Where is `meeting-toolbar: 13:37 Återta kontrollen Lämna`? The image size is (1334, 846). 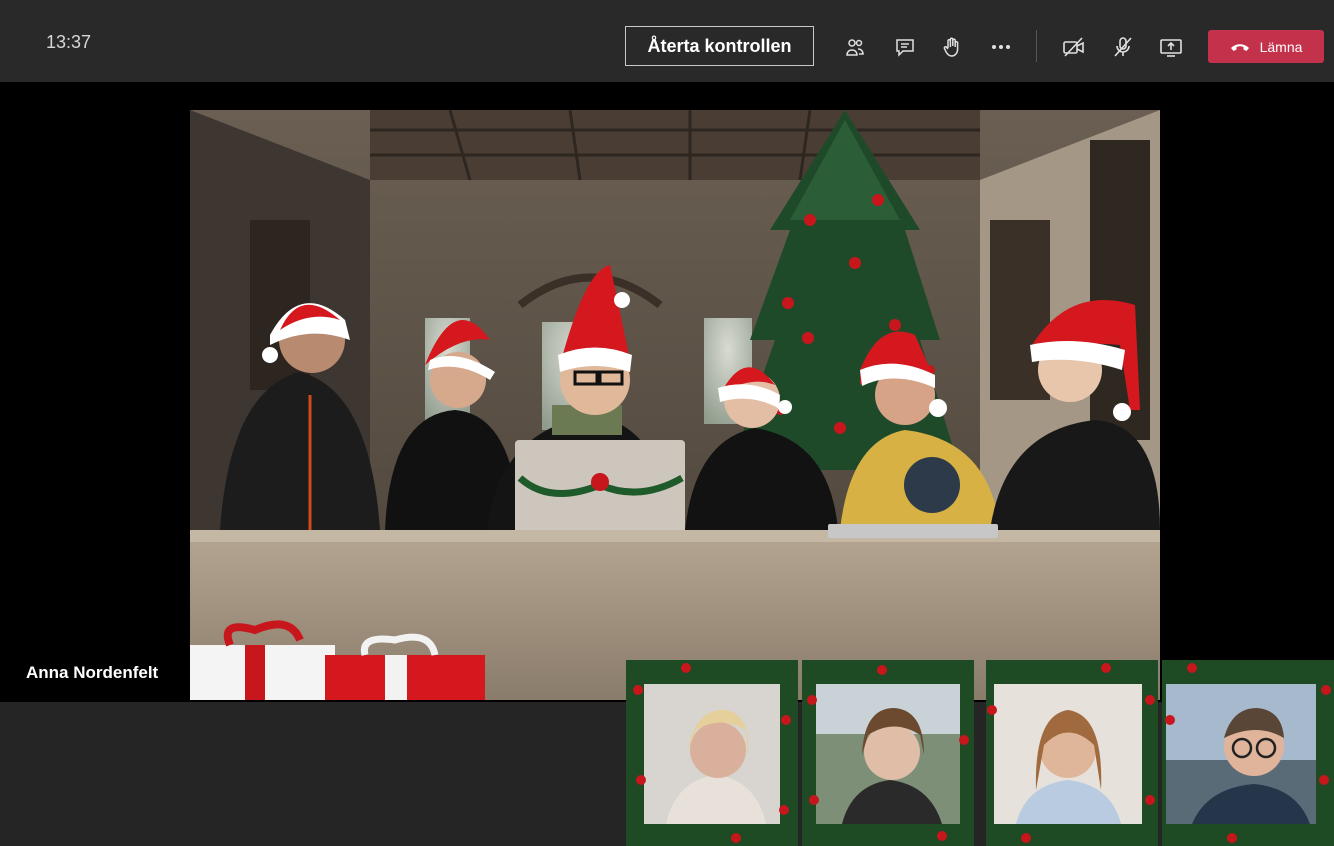
meeting-toolbar: 13:37 Återta kontrollen Lämna is located at coordinates (667, 41).